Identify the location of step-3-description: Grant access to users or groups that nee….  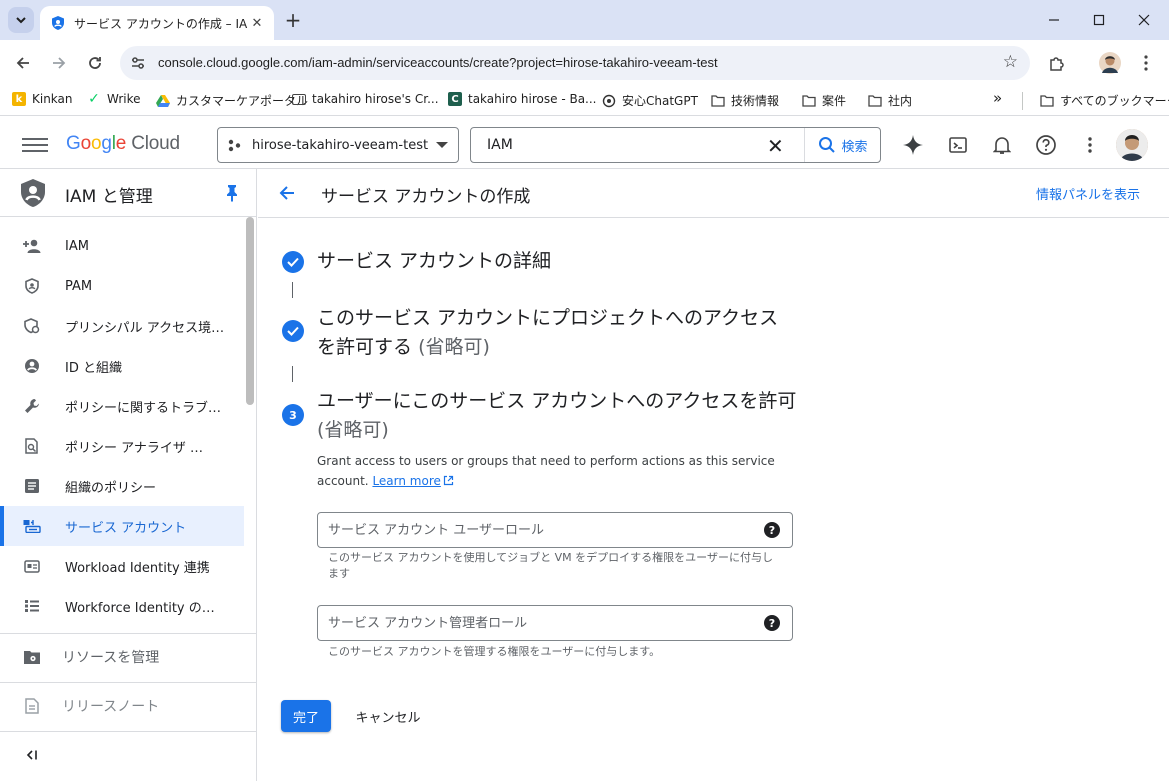
(546, 471).